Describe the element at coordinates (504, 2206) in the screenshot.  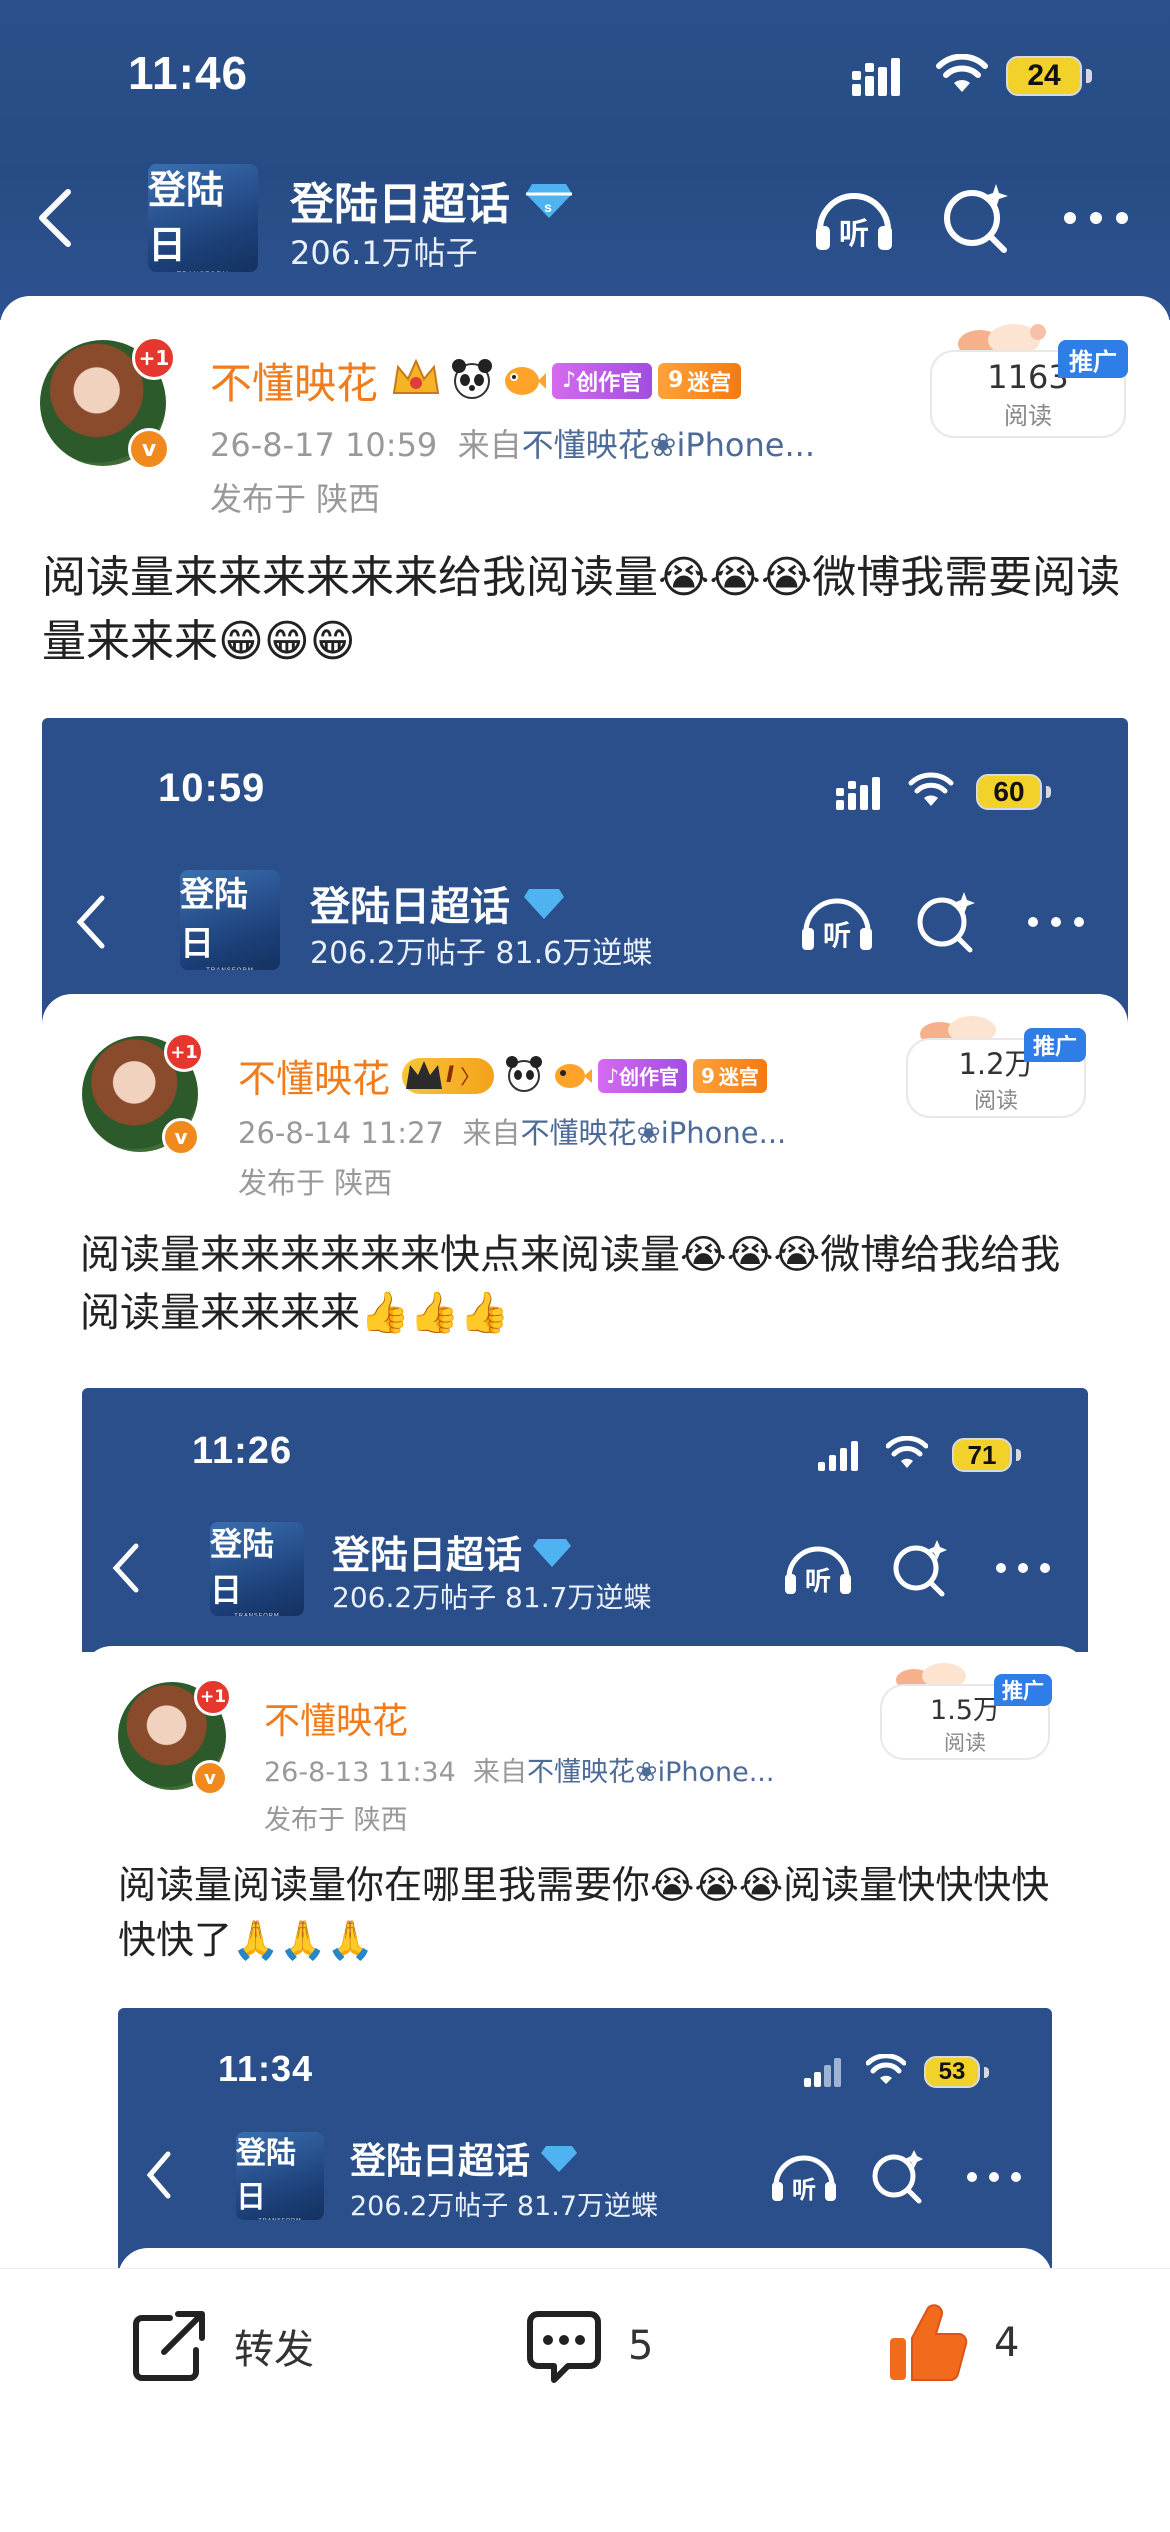
I see `shot3-subtitle: 206.2万帖子 81.7万逆蝶` at that location.